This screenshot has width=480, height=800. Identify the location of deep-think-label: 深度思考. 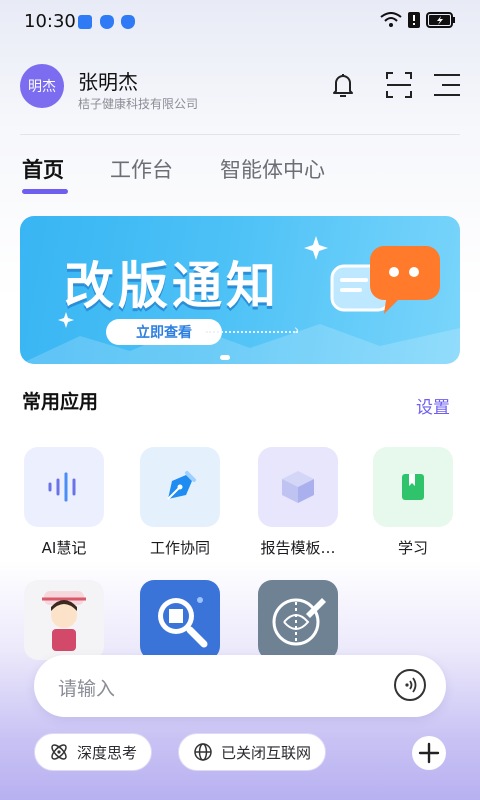
(107, 752).